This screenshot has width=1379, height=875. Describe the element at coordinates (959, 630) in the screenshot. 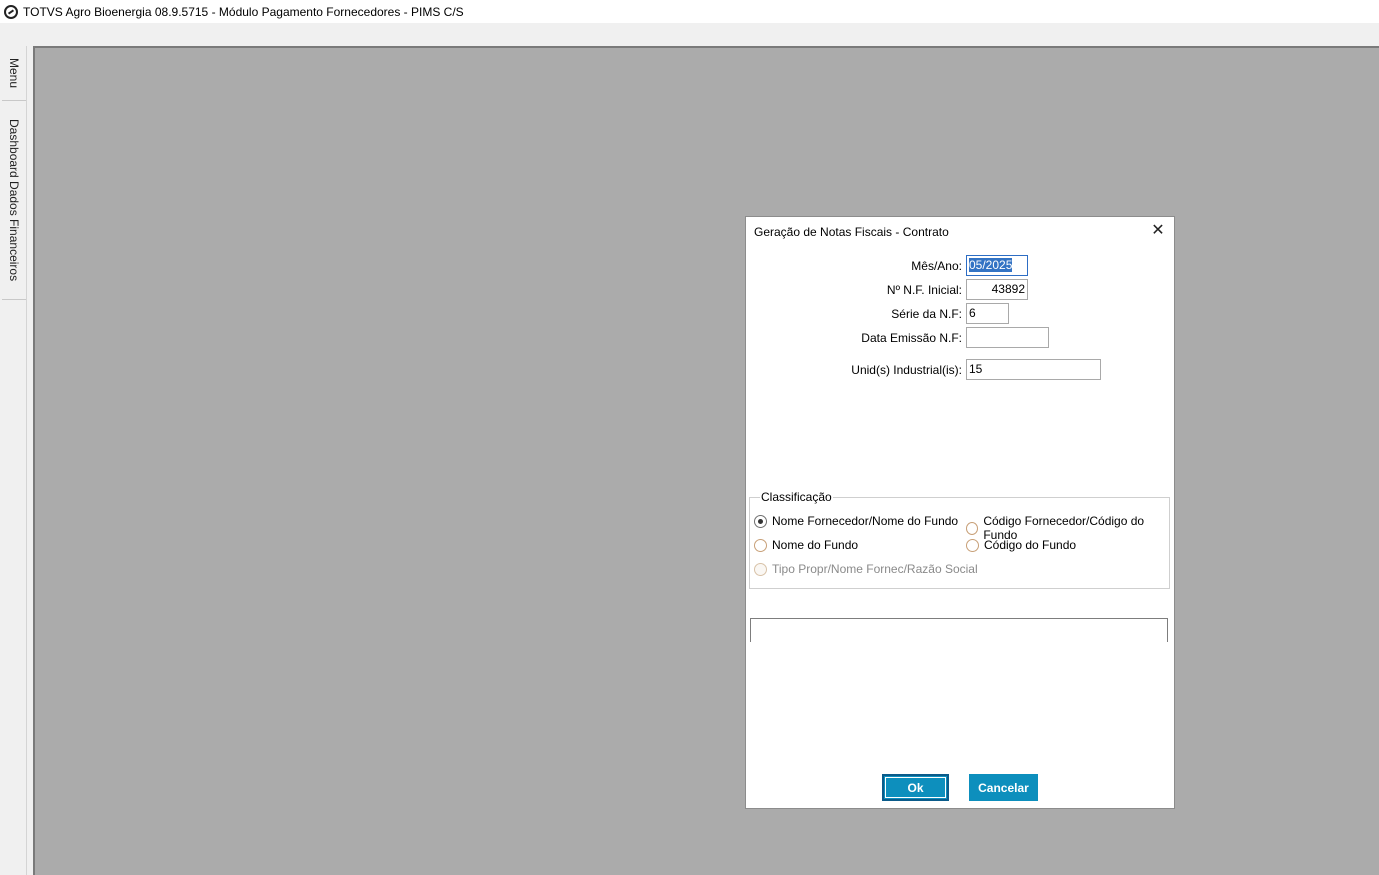

I see `result-memo` at that location.